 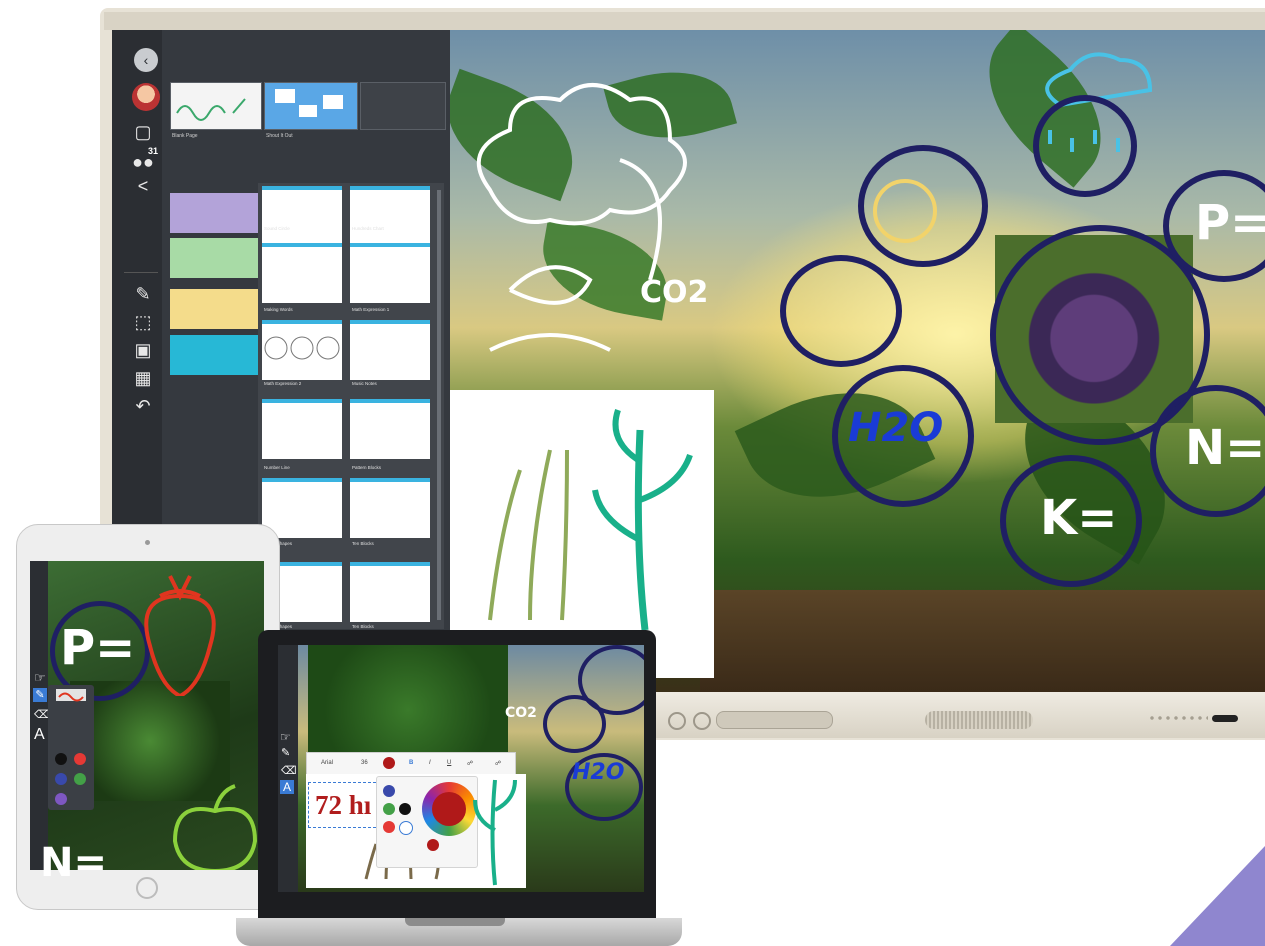 I want to click on annotation-circle-sun, so click(x=923, y=206).